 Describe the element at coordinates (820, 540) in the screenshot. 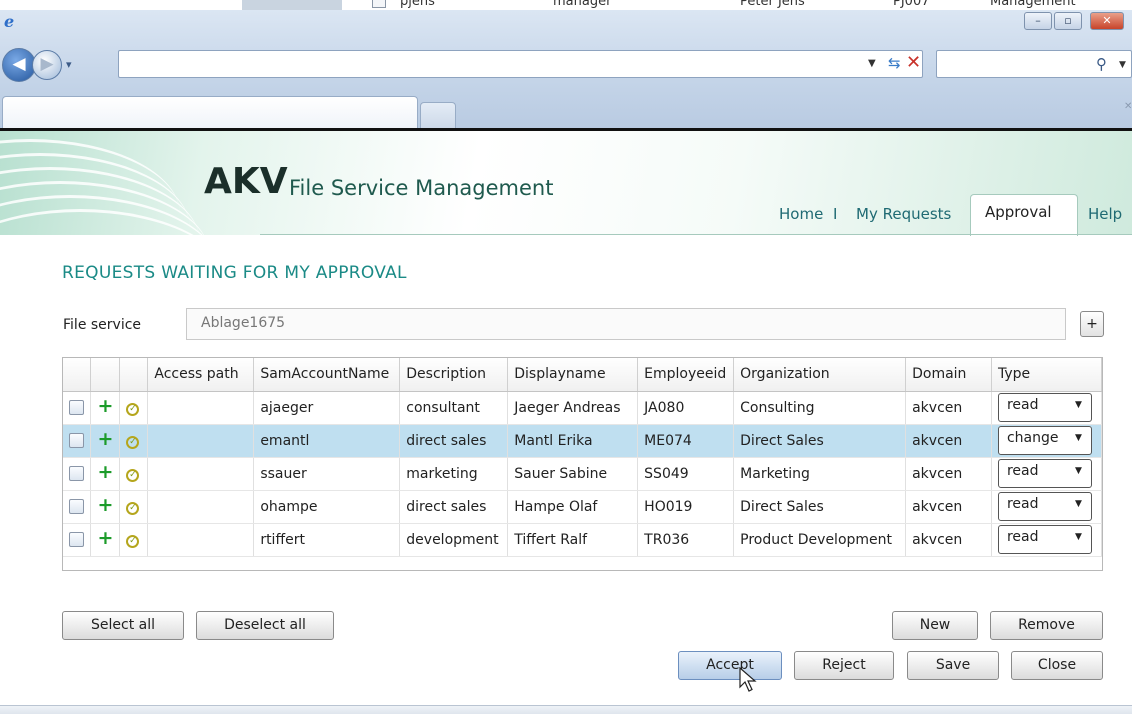

I see `cell-organization: Product Development` at that location.